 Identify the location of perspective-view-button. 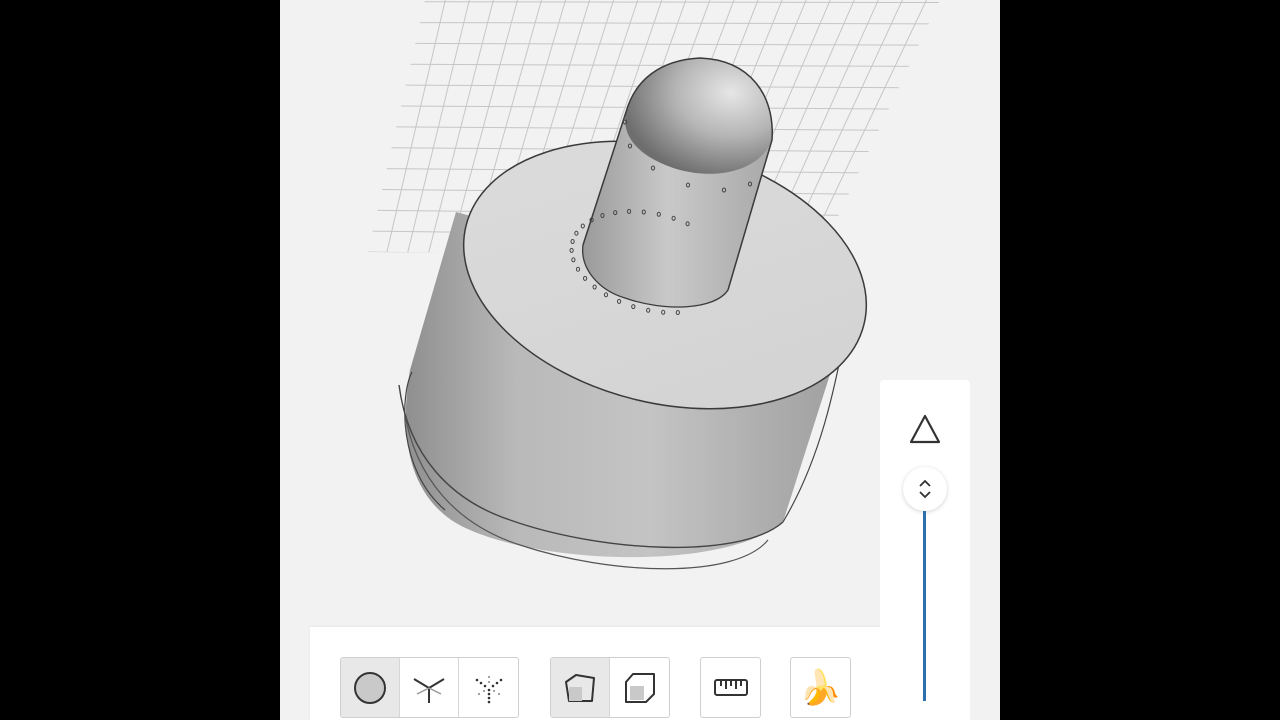
(580, 687).